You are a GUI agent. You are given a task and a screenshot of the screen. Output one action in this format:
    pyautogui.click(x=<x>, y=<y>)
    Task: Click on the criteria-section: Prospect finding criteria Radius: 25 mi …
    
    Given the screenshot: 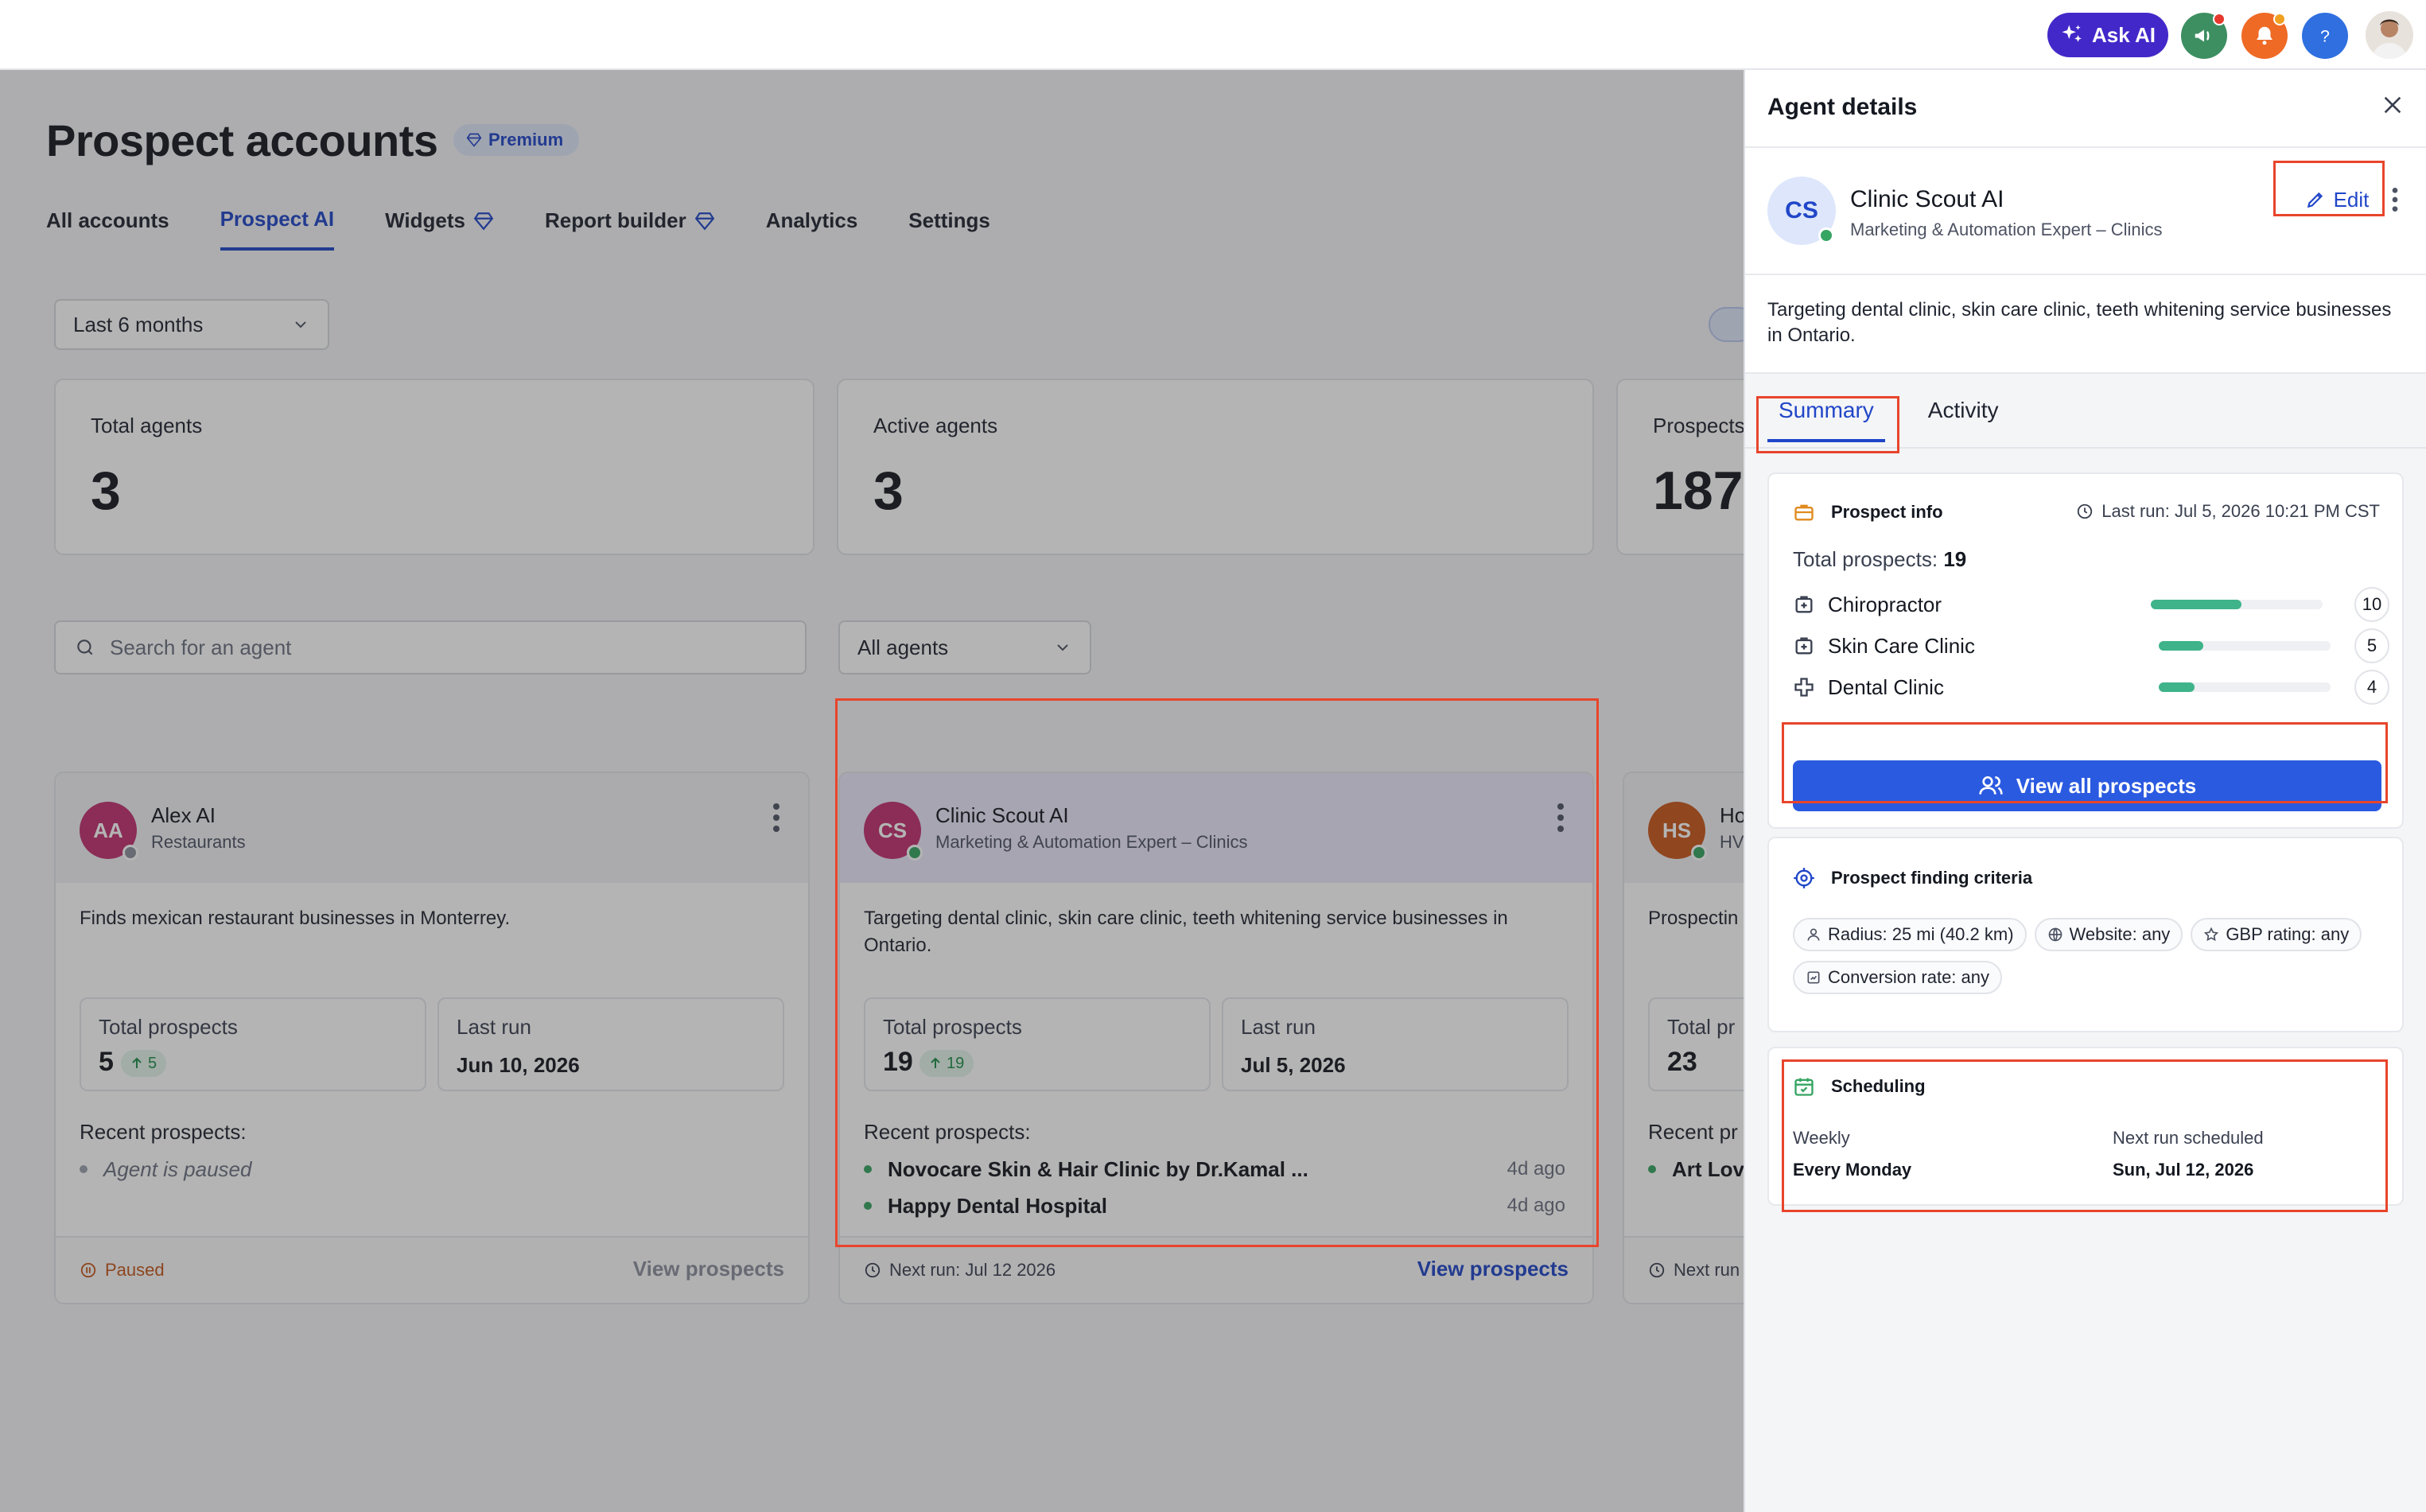 What is the action you would take?
    pyautogui.click(x=2085, y=934)
    